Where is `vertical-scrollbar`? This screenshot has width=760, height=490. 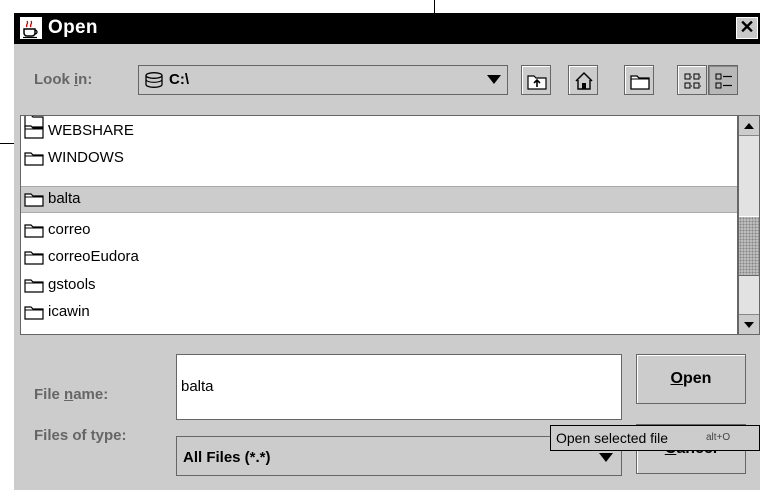 vertical-scrollbar is located at coordinates (749, 225).